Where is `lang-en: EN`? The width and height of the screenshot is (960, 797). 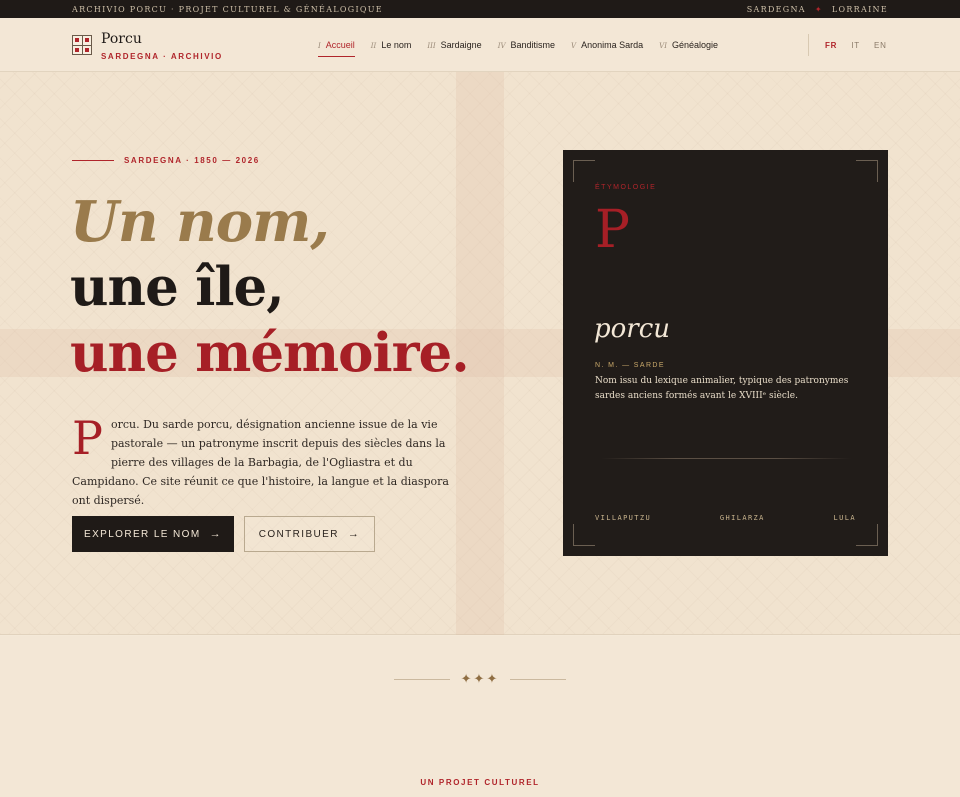
lang-en: EN is located at coordinates (880, 45).